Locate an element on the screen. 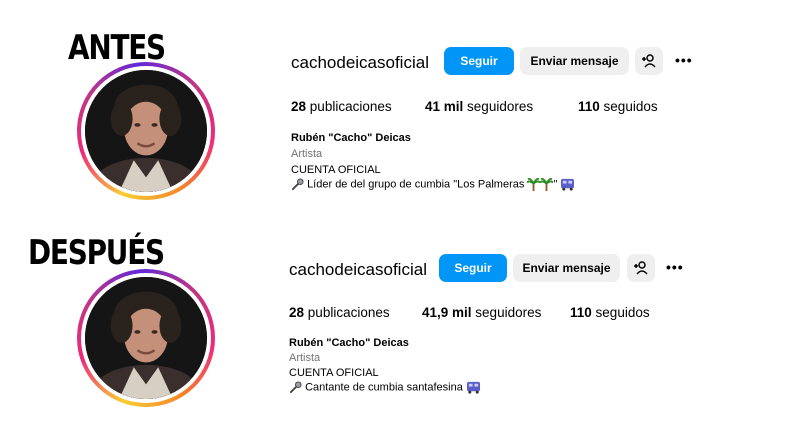  bio-line-description: Cantante de cumbia santafesina is located at coordinates (385, 387).